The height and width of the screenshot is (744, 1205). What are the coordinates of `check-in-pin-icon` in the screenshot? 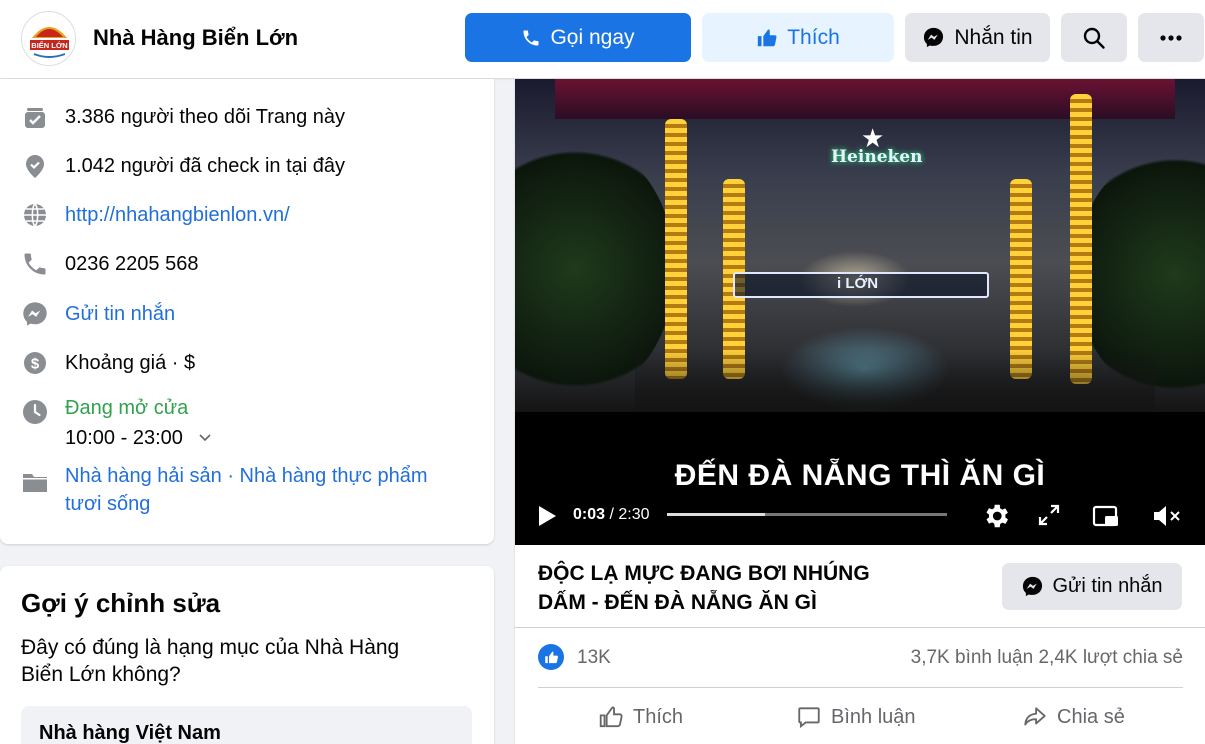 It's located at (35, 166).